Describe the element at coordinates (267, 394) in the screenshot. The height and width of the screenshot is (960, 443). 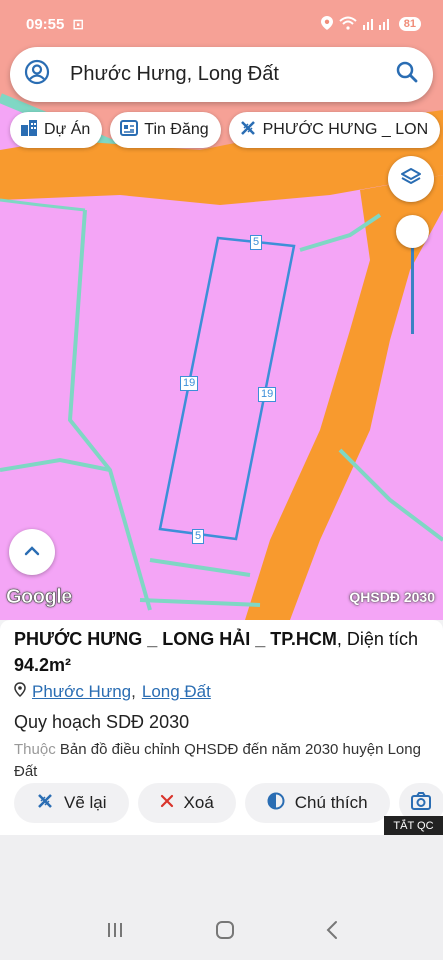
I see `parcel-edge-right-label: 19` at that location.